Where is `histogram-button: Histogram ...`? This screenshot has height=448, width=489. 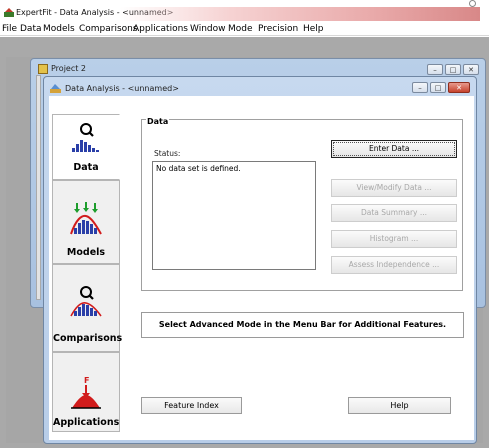
histogram-button: Histogram ... is located at coordinates (394, 239).